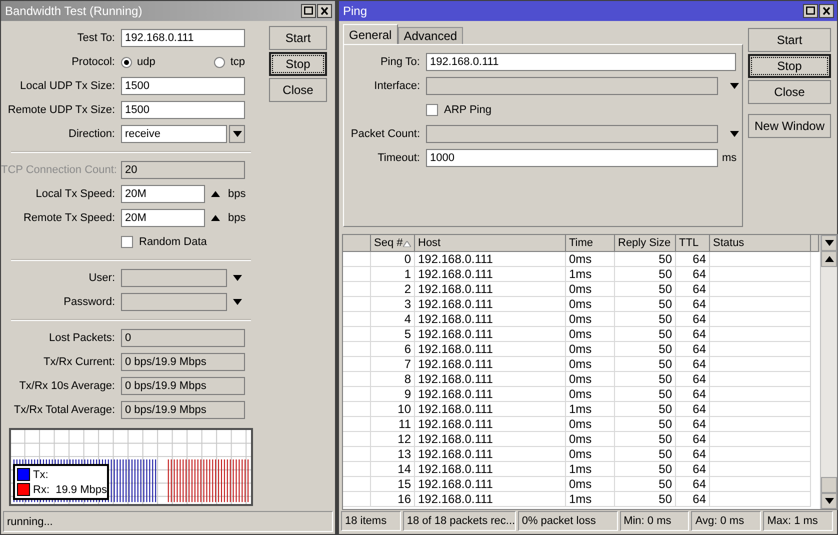 The width and height of the screenshot is (838, 535). I want to click on tab: Advanced, so click(431, 35).